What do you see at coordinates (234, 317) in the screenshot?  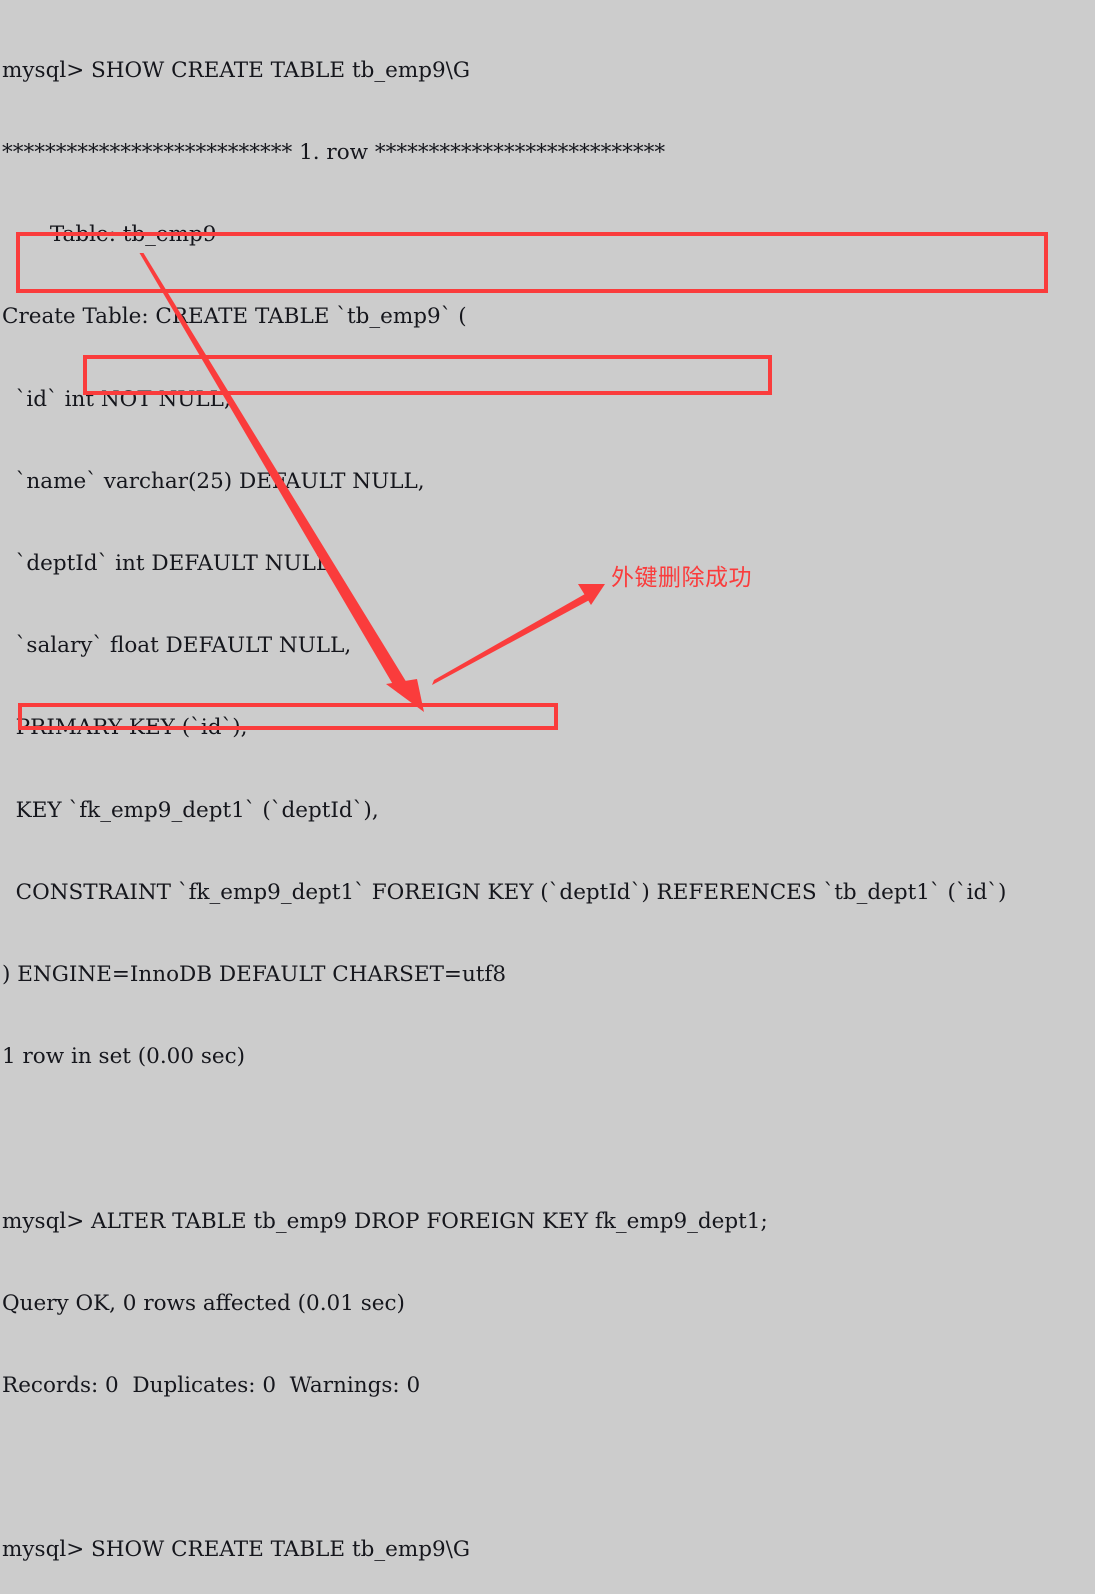 I see `terminal-line: Create Table: CREATE TABLE `tb_emp9` (` at bounding box center [234, 317].